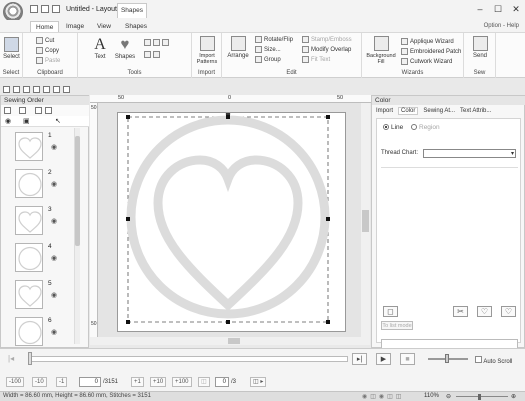  I want to click on help-links: Option - Help, so click(501, 26).